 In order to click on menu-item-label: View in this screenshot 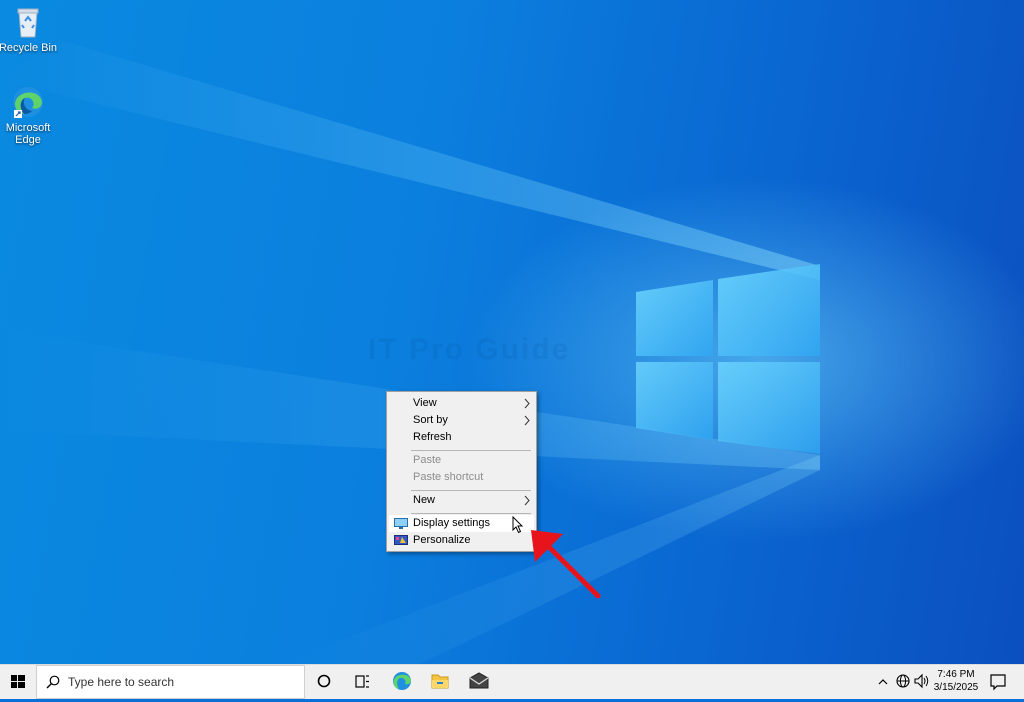, I will do `click(425, 403)`.